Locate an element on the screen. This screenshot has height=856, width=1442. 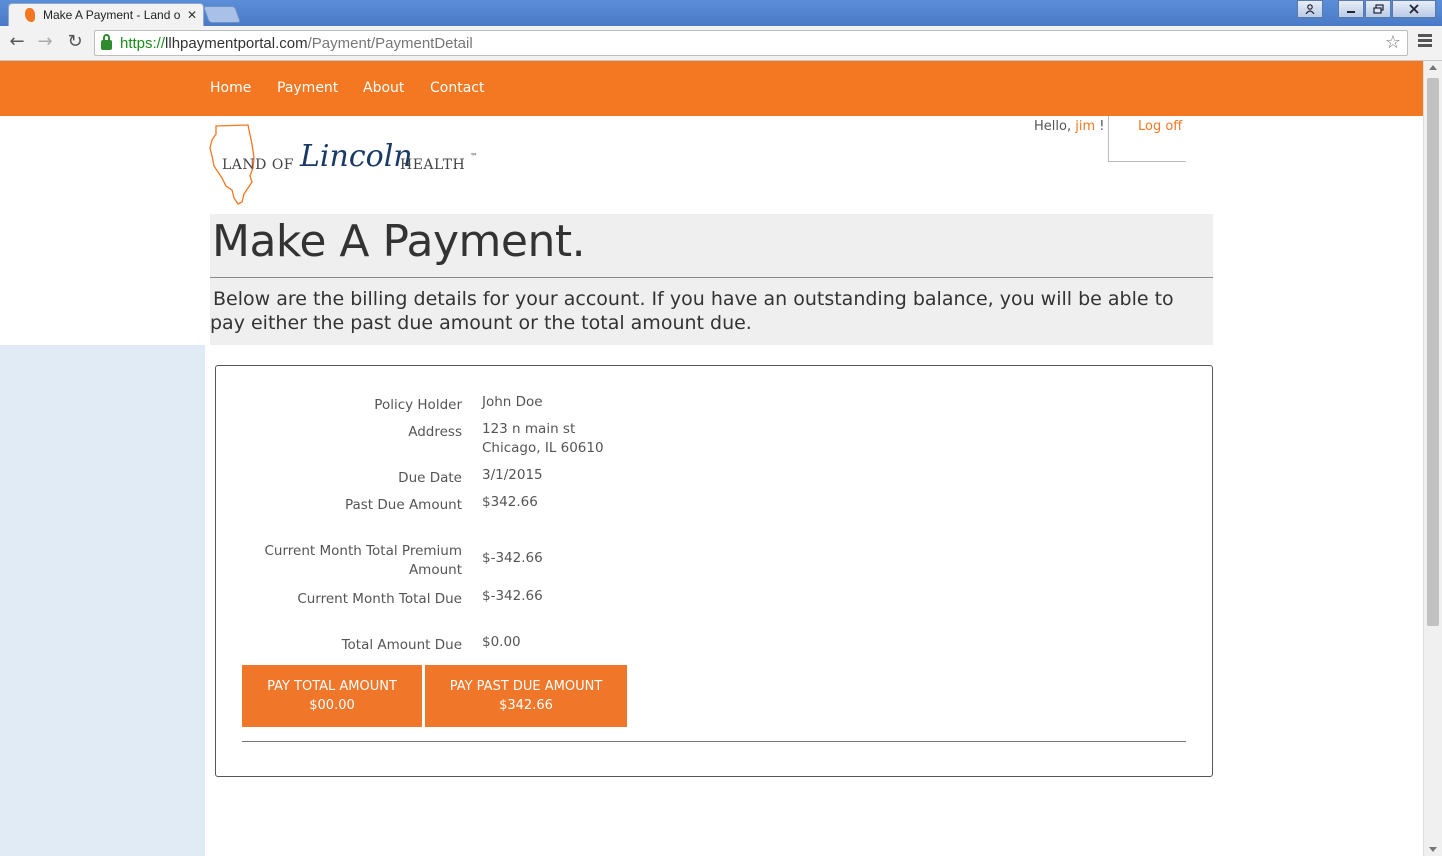
reload-icon: ↻ is located at coordinates (75, 41).